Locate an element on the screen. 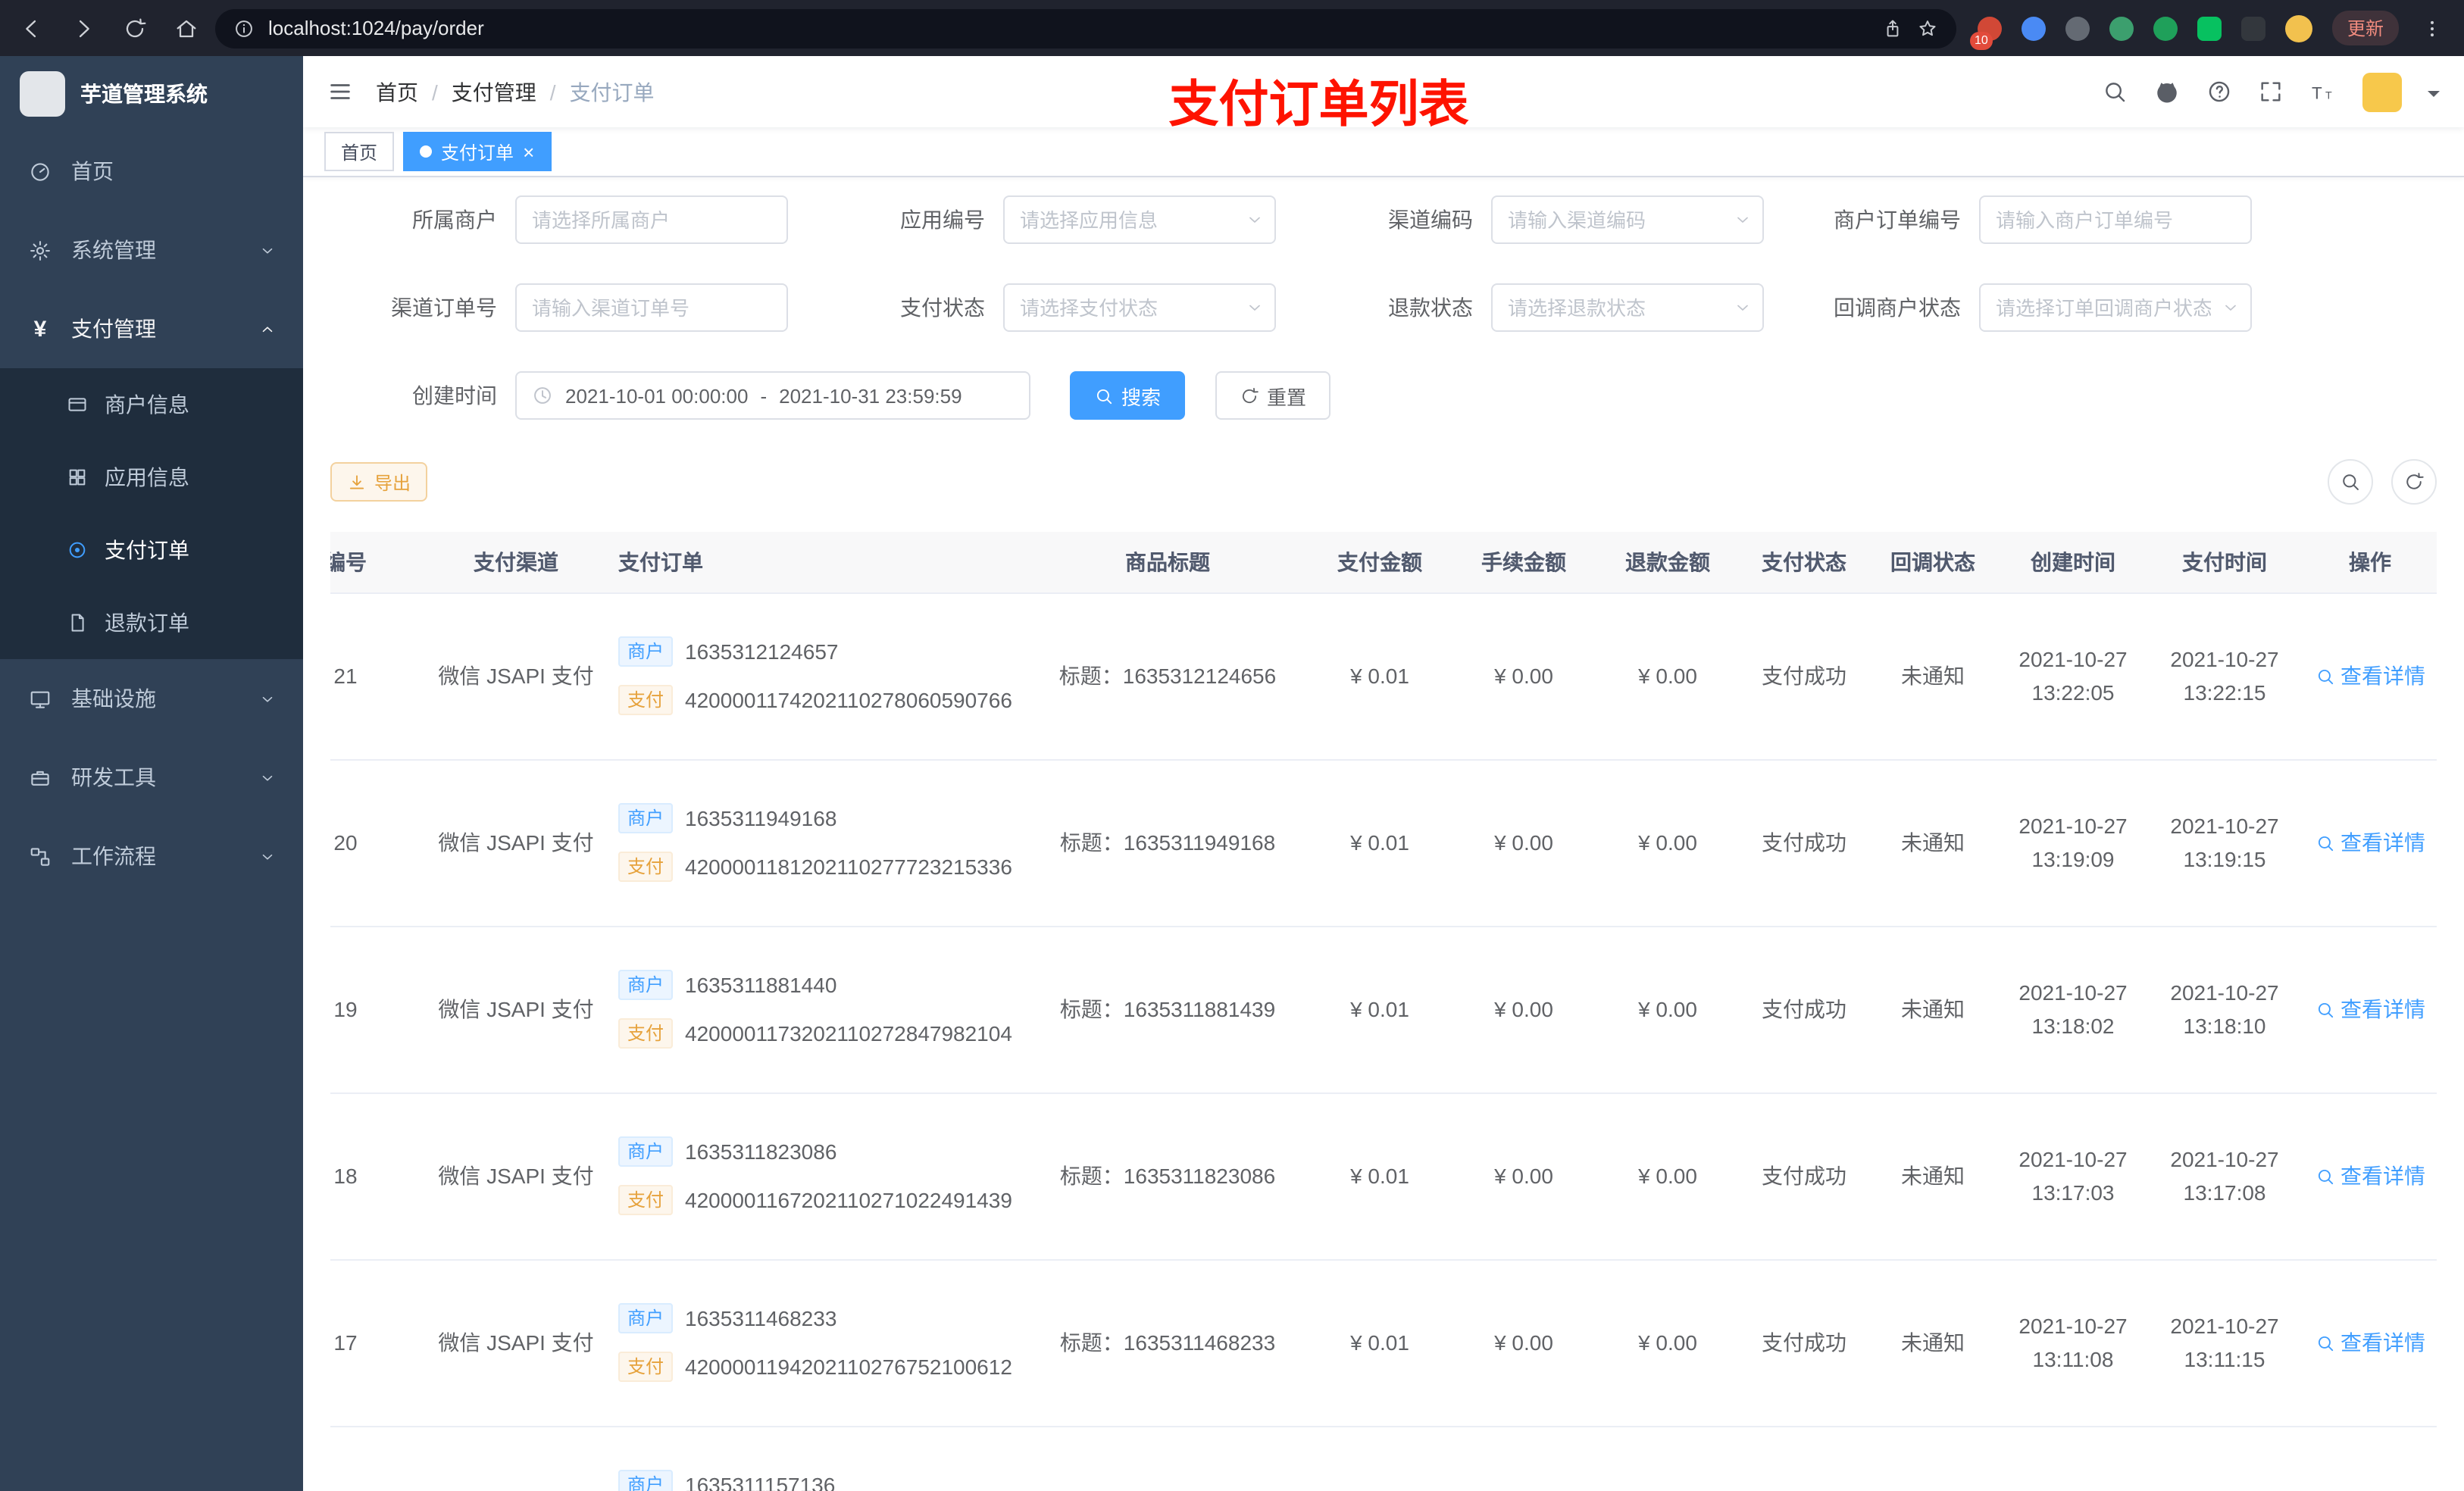  channel-order-no-field is located at coordinates (651, 307).